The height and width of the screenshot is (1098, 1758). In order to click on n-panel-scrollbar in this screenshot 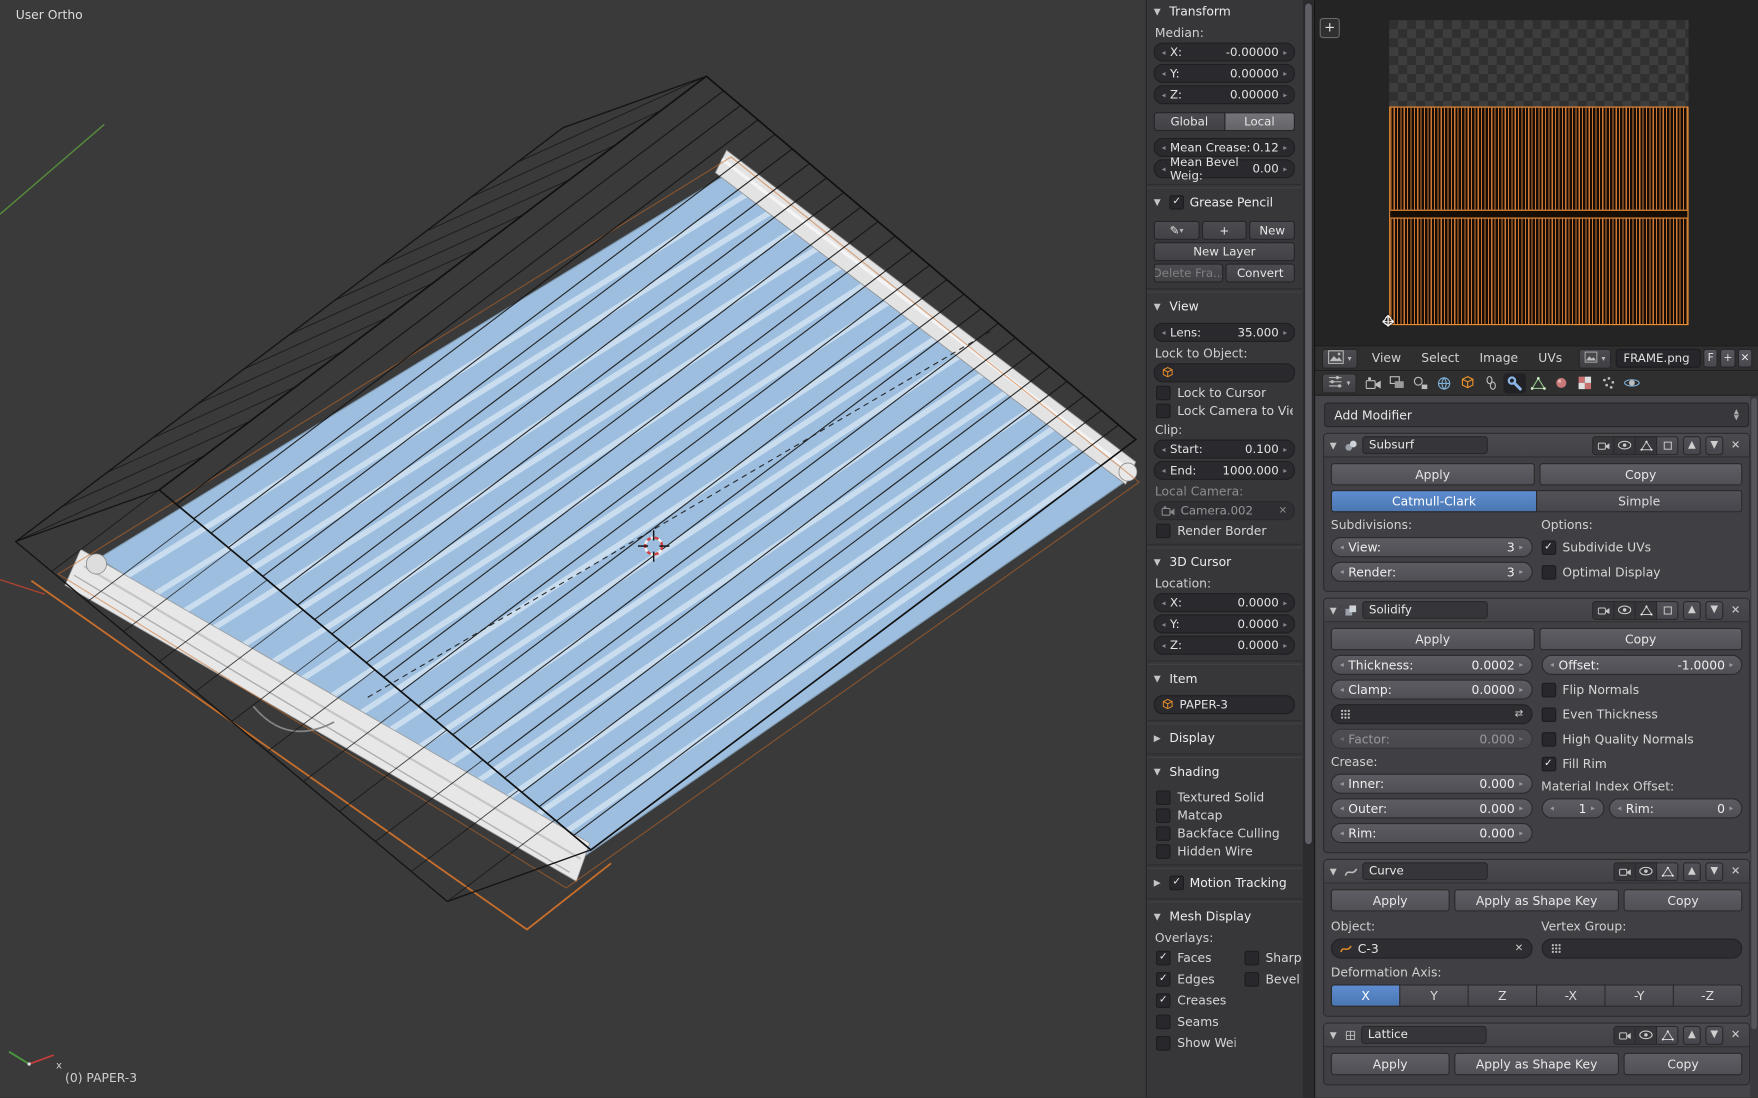, I will do `click(1308, 549)`.